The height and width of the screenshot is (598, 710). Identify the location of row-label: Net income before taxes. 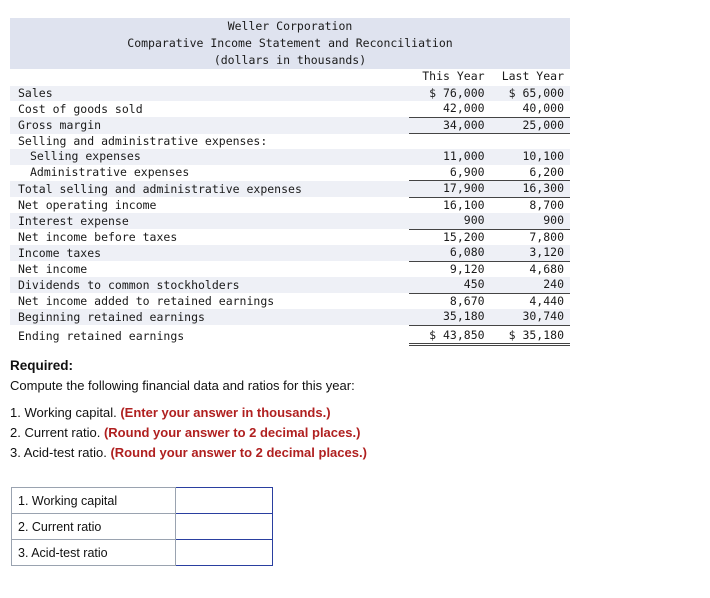
(210, 237).